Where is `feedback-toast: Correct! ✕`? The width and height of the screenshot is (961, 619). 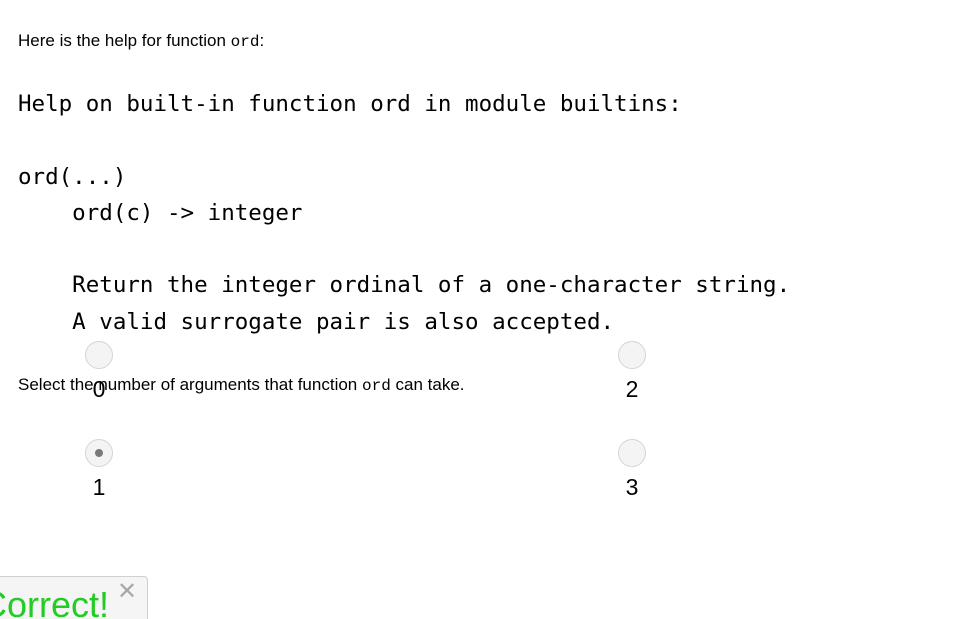 feedback-toast: Correct! ✕ is located at coordinates (74, 597).